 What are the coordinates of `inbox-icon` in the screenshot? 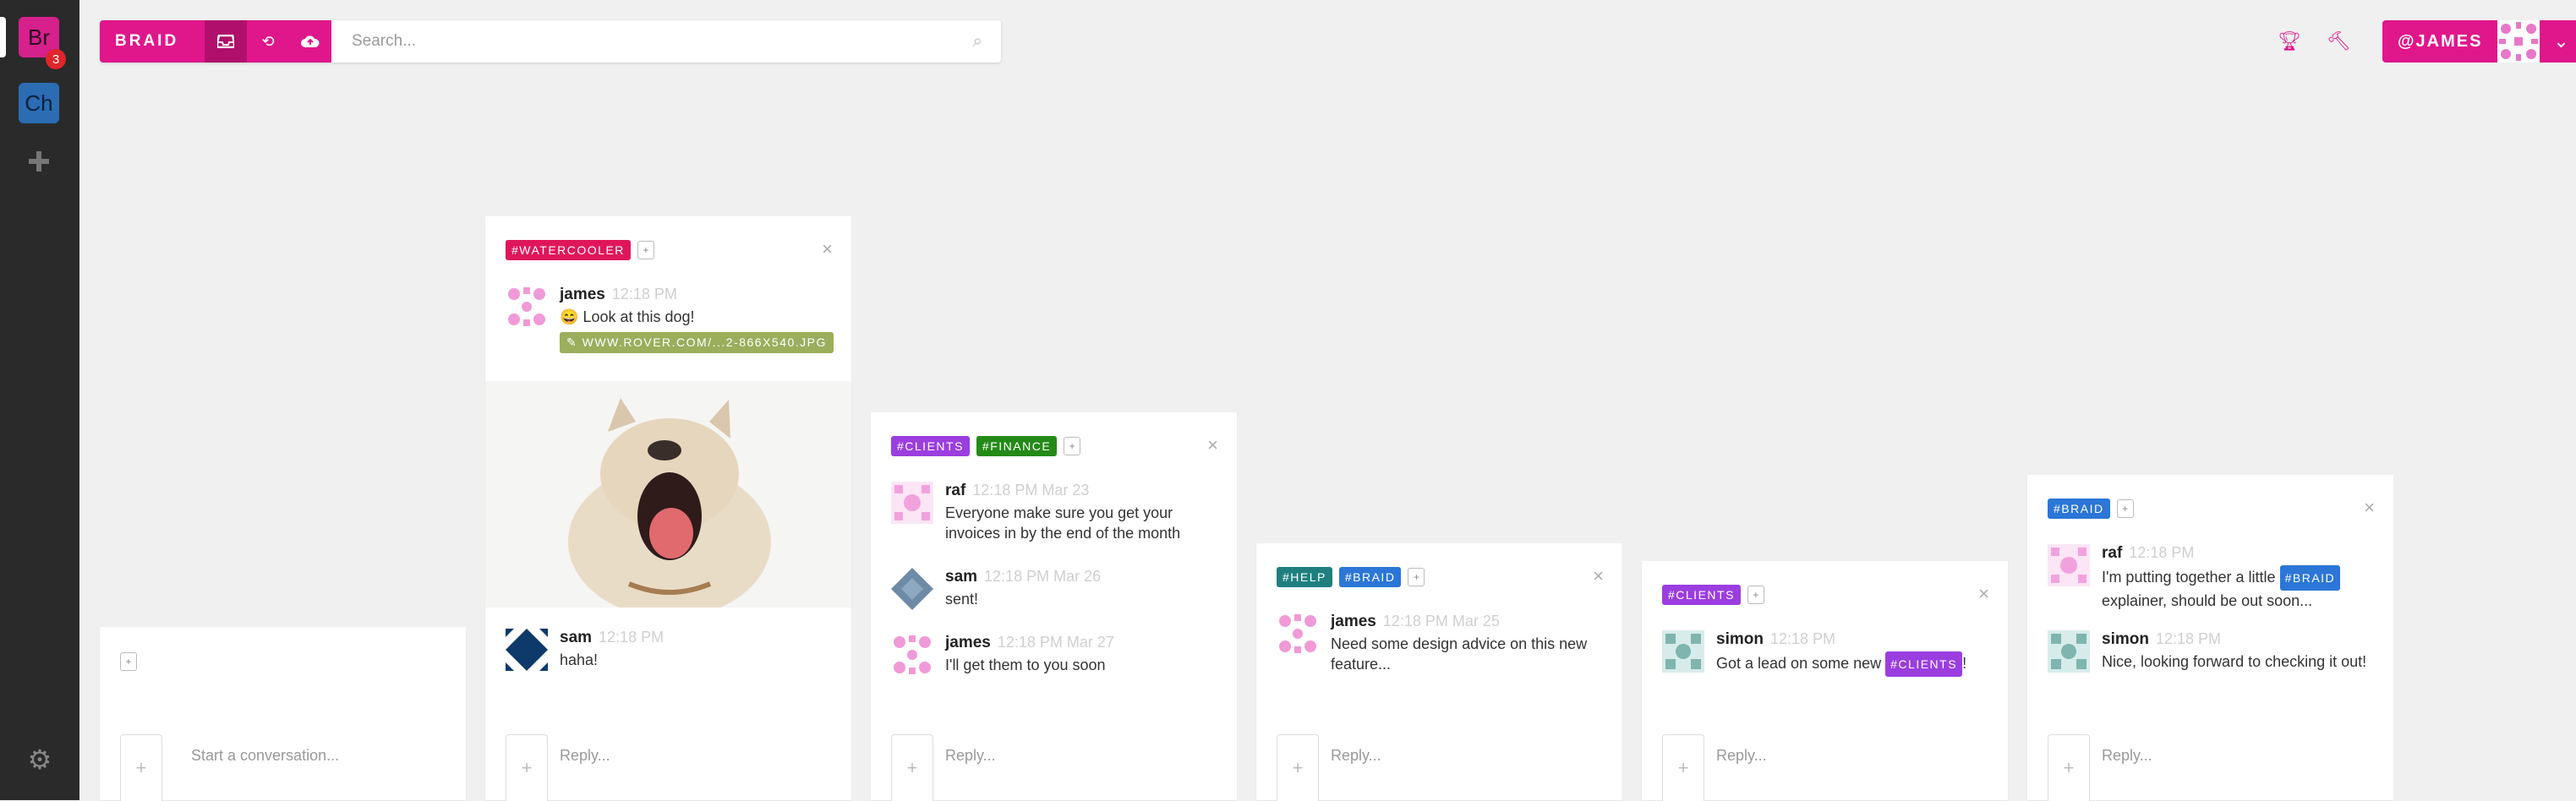 It's located at (226, 41).